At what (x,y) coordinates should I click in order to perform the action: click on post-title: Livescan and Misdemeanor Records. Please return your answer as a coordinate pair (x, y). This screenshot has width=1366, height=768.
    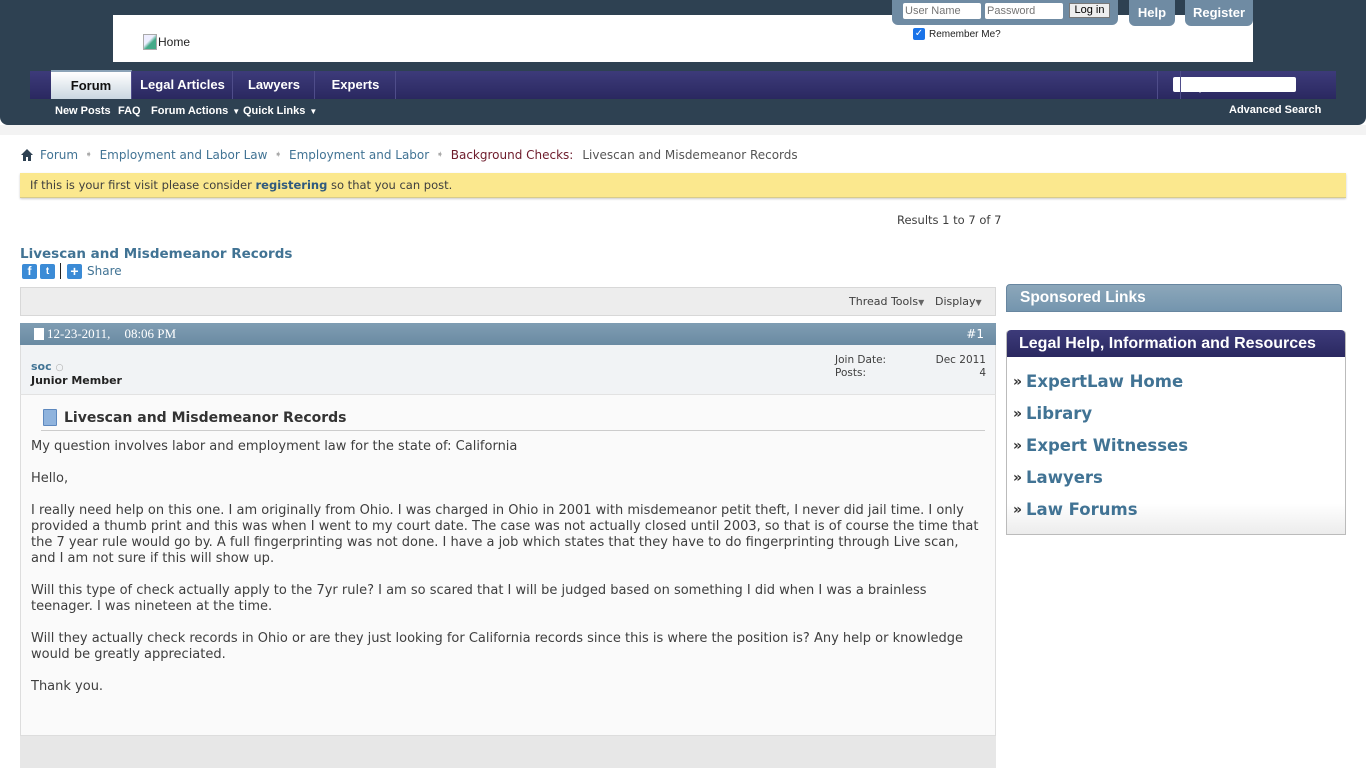
    Looking at the image, I should click on (513, 420).